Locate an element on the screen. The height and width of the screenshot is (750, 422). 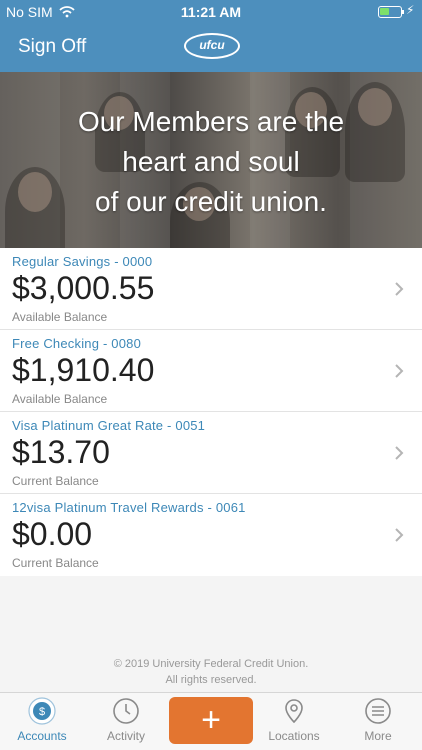
account-name: Regular Savings - 0000 is located at coordinates (82, 261).